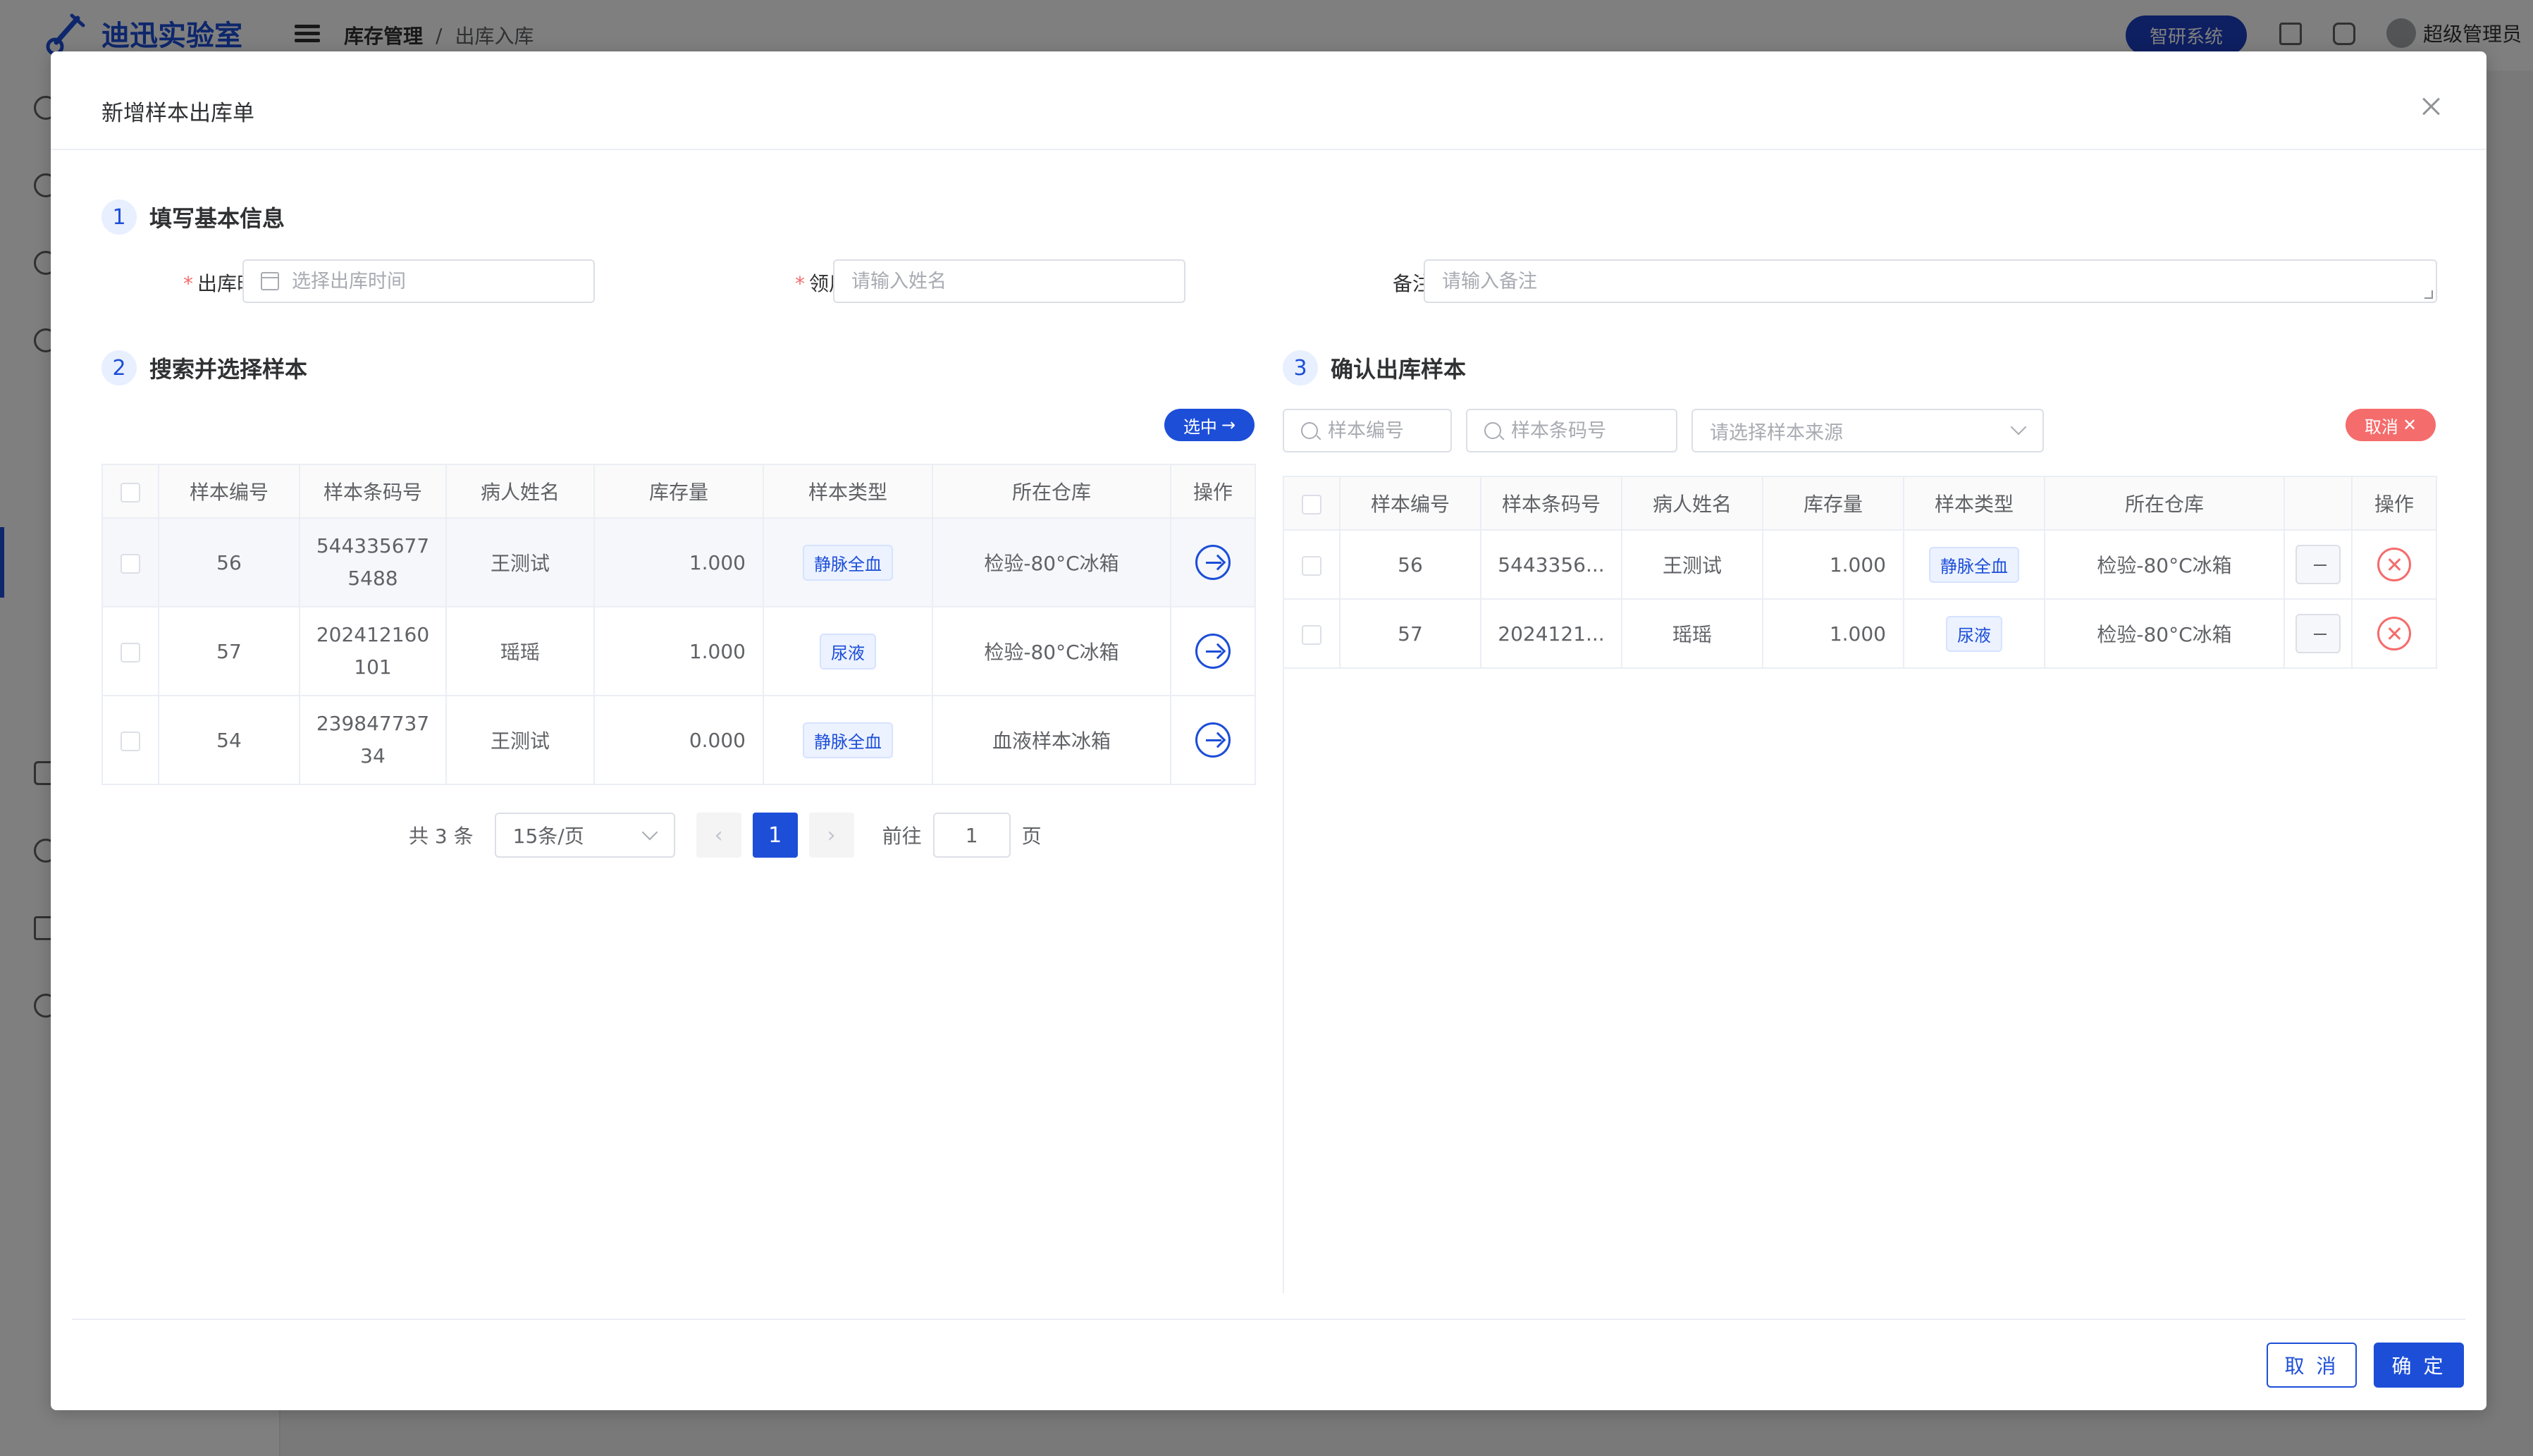 Image resolution: width=2533 pixels, height=1456 pixels. I want to click on stock-cell: 0.000, so click(678, 740).